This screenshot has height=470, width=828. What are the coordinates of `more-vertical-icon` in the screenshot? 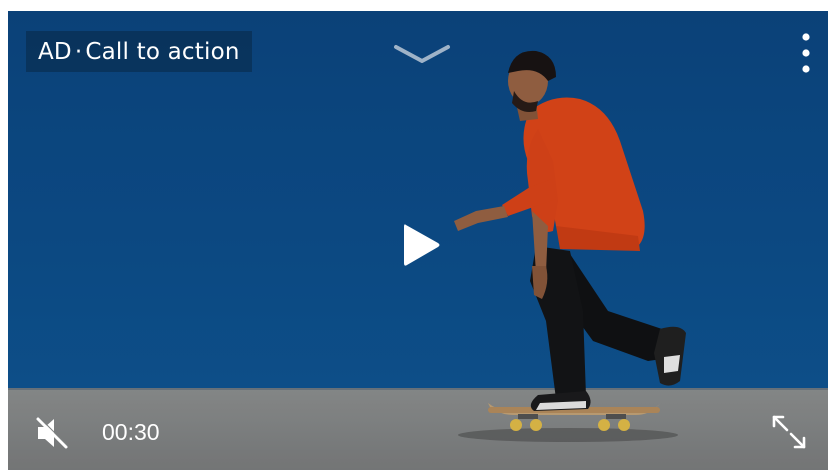 It's located at (806, 53).